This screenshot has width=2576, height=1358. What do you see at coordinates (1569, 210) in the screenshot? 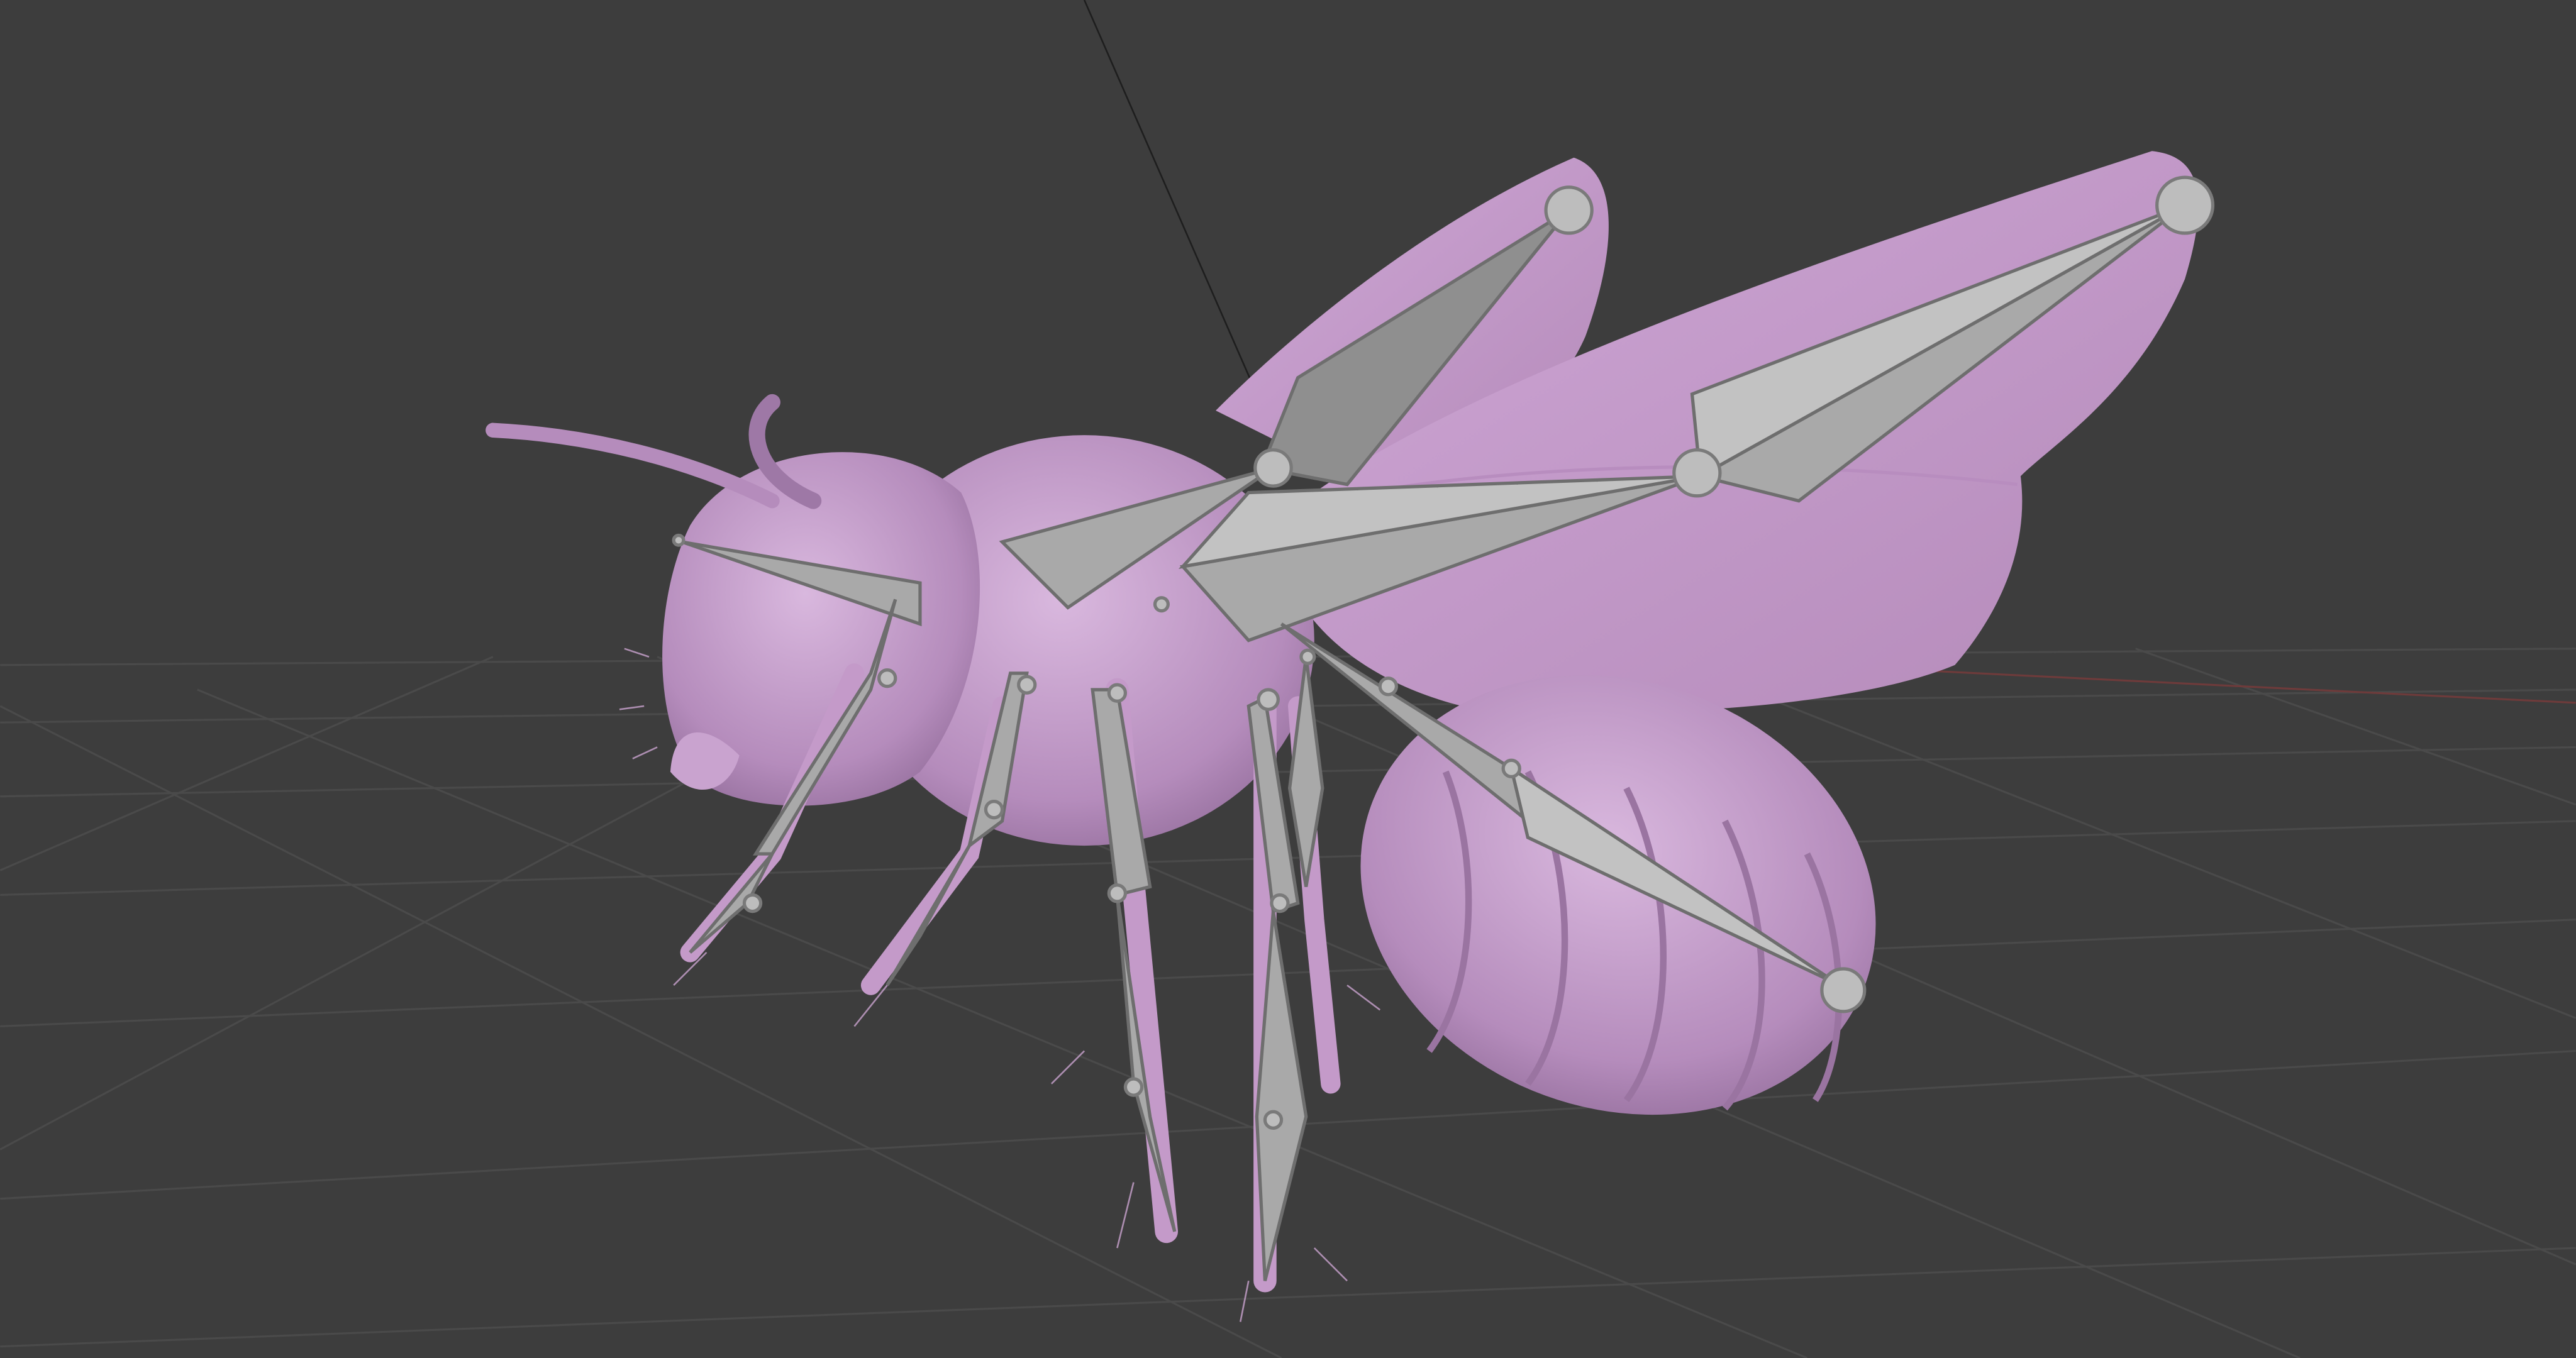
I see `joint-wing-front-tip` at bounding box center [1569, 210].